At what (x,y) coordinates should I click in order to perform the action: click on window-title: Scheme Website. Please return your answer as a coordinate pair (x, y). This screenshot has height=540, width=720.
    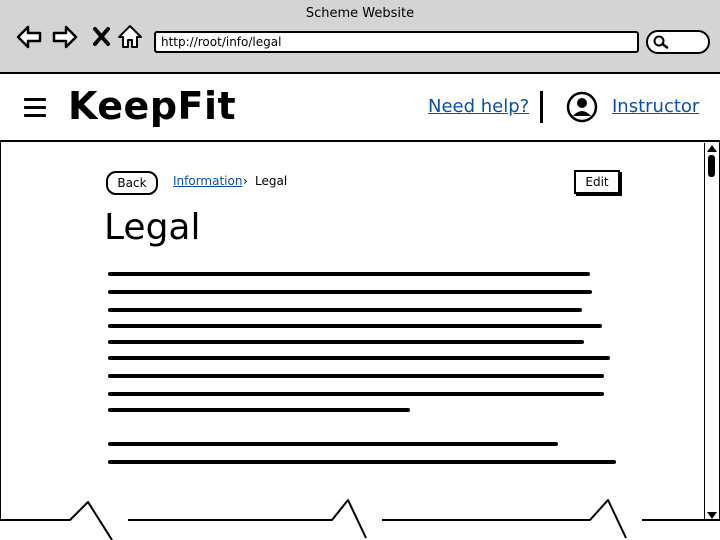
    Looking at the image, I should click on (360, 13).